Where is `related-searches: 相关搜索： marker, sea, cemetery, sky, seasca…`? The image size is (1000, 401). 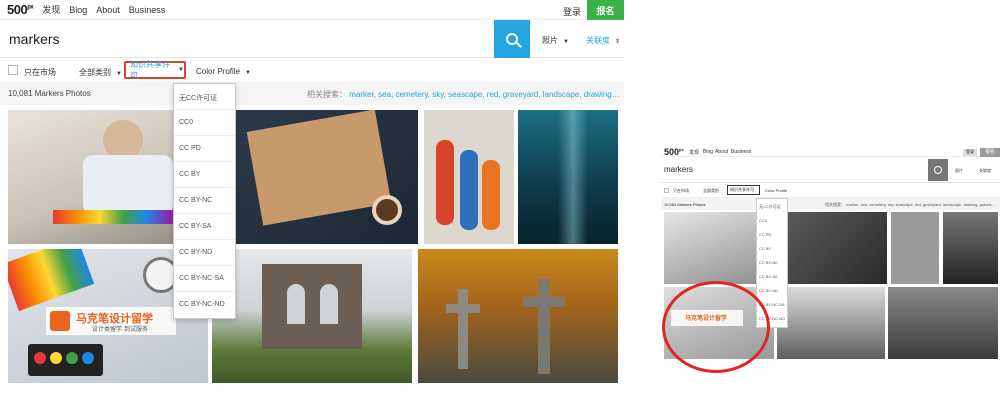
related-searches: 相关搜索： marker, sea, cemetery, sky, seasca… is located at coordinates (463, 94).